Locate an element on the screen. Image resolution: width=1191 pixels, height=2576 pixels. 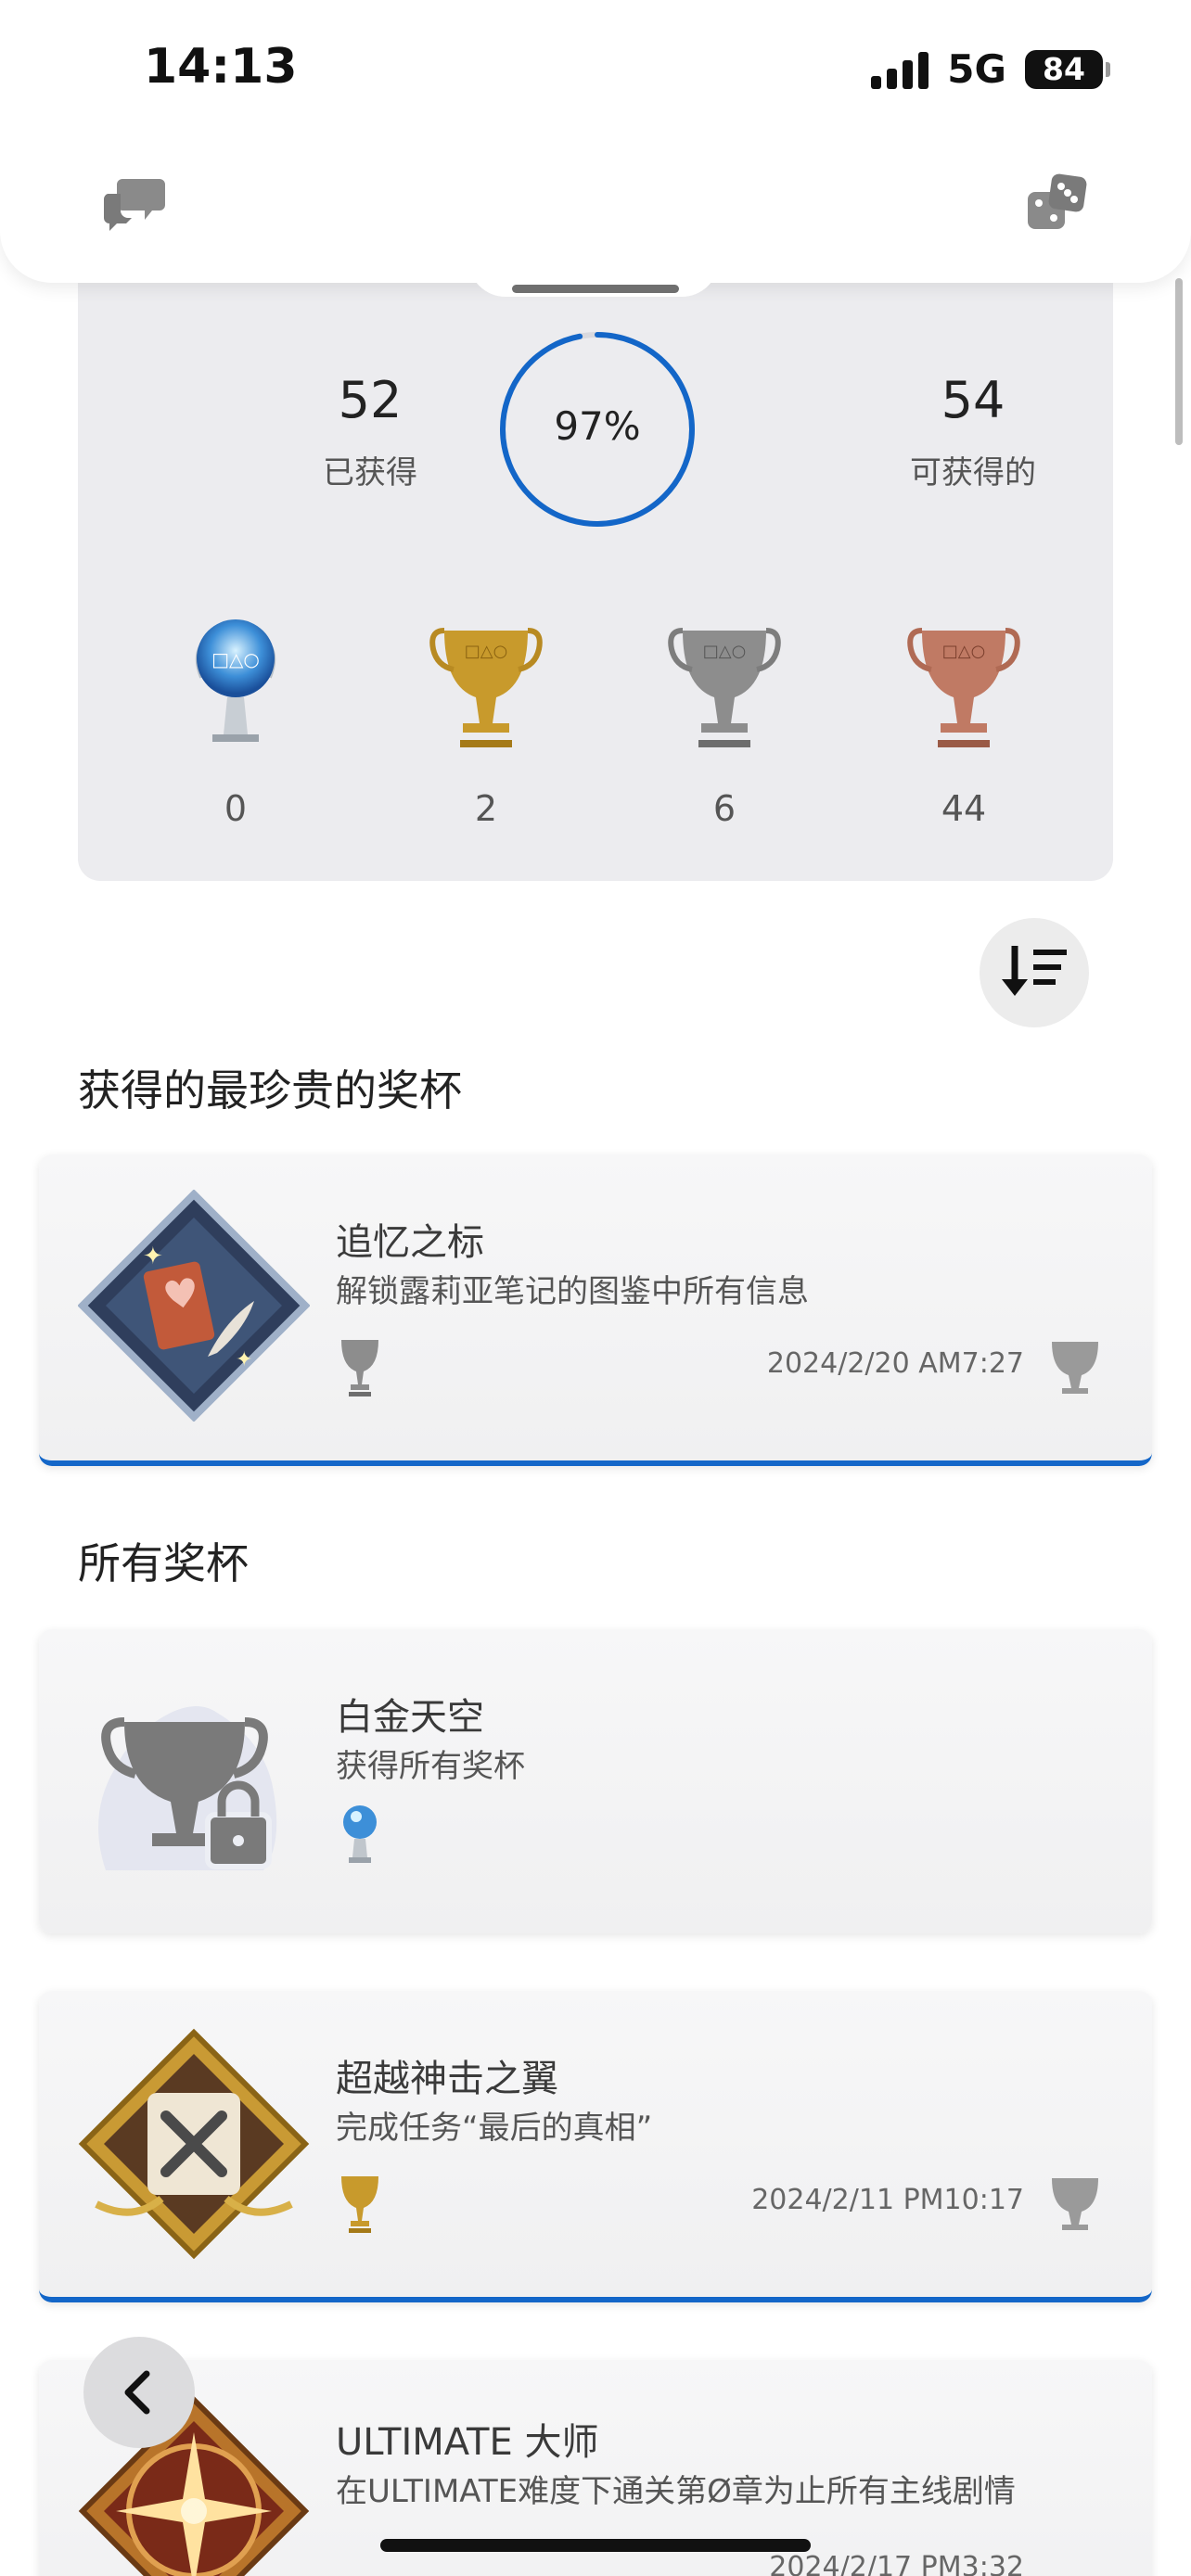
silver-count: 6 is located at coordinates (724, 809).